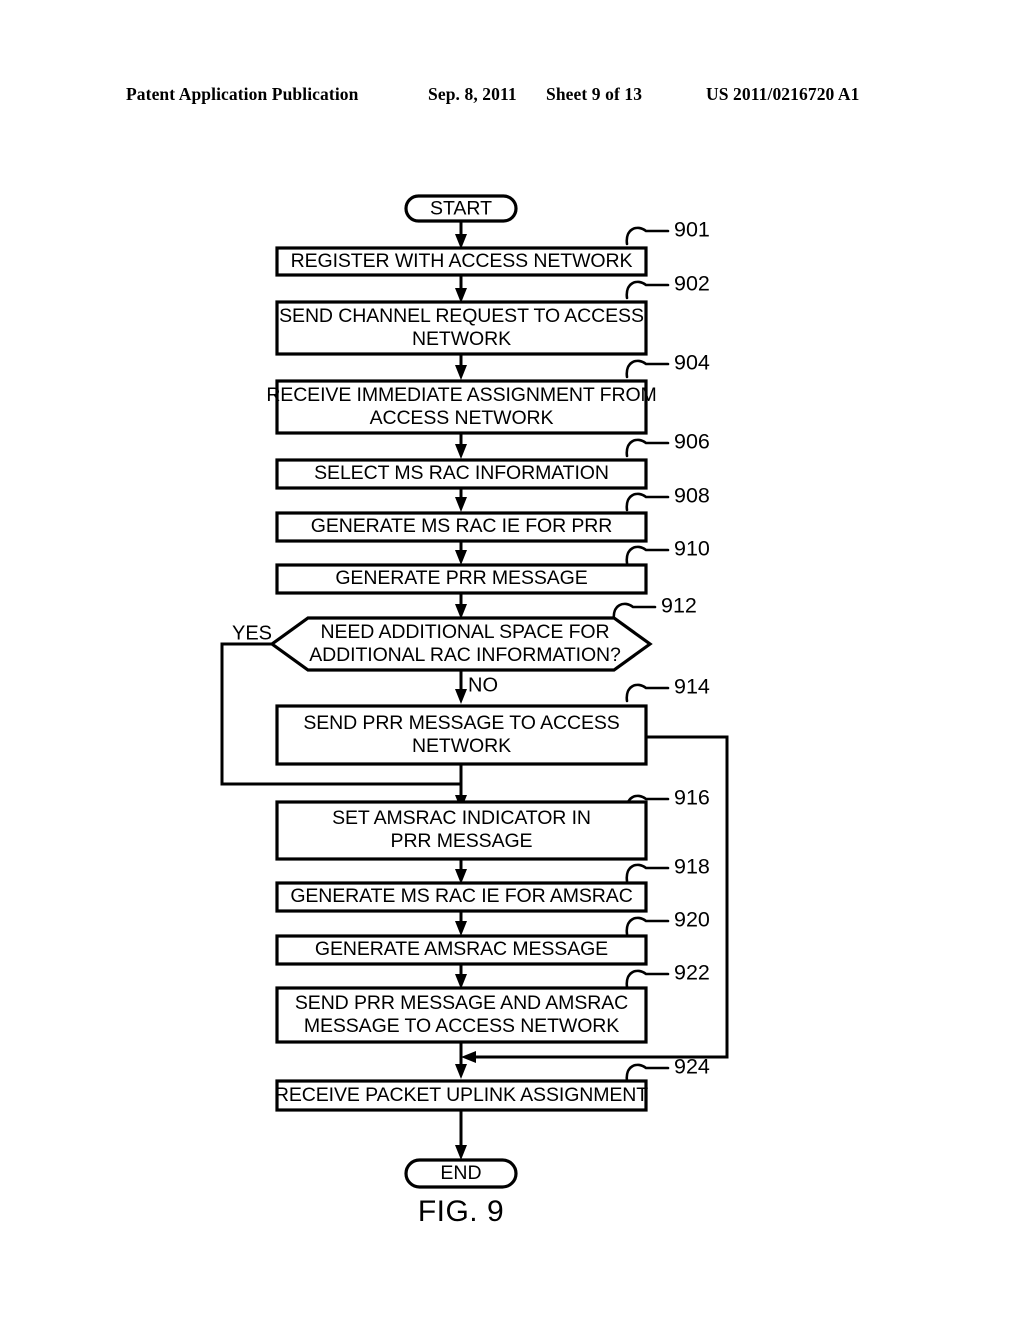  I want to click on step-910-ref: 910, so click(692, 549).